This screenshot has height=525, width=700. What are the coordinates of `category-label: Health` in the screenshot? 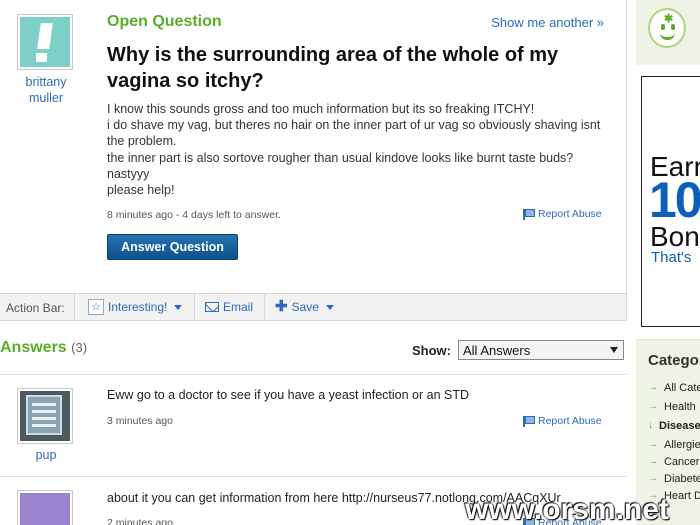 It's located at (680, 407).